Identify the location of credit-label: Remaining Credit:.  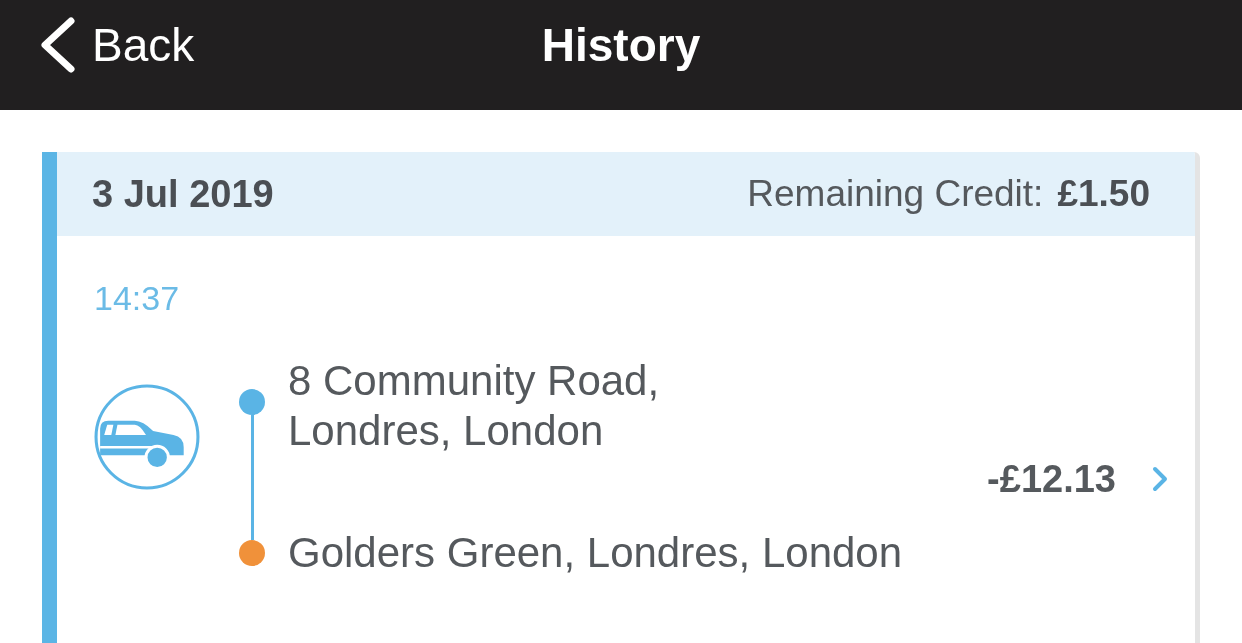
(895, 194).